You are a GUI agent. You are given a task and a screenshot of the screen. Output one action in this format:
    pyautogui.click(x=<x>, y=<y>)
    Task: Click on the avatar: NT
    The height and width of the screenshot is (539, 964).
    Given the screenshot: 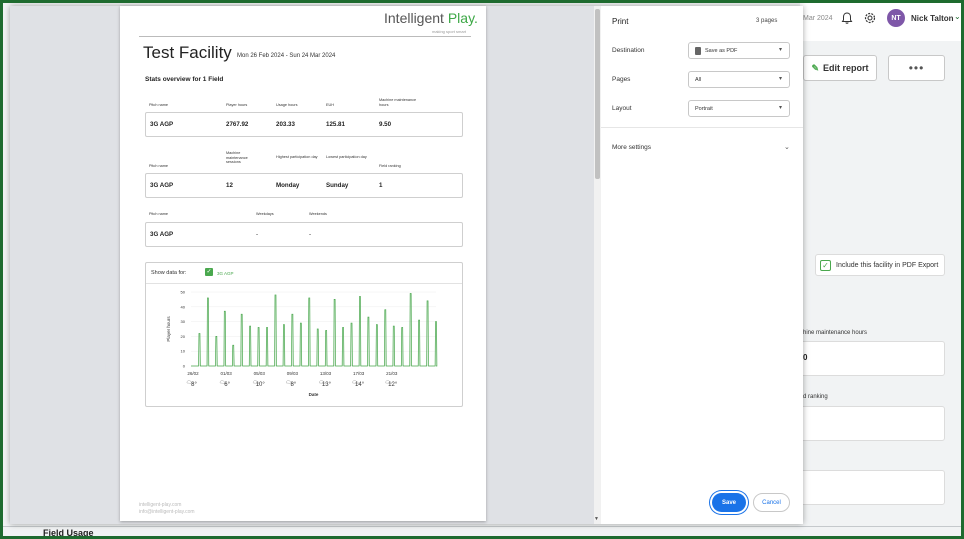 What is the action you would take?
    pyautogui.click(x=896, y=18)
    